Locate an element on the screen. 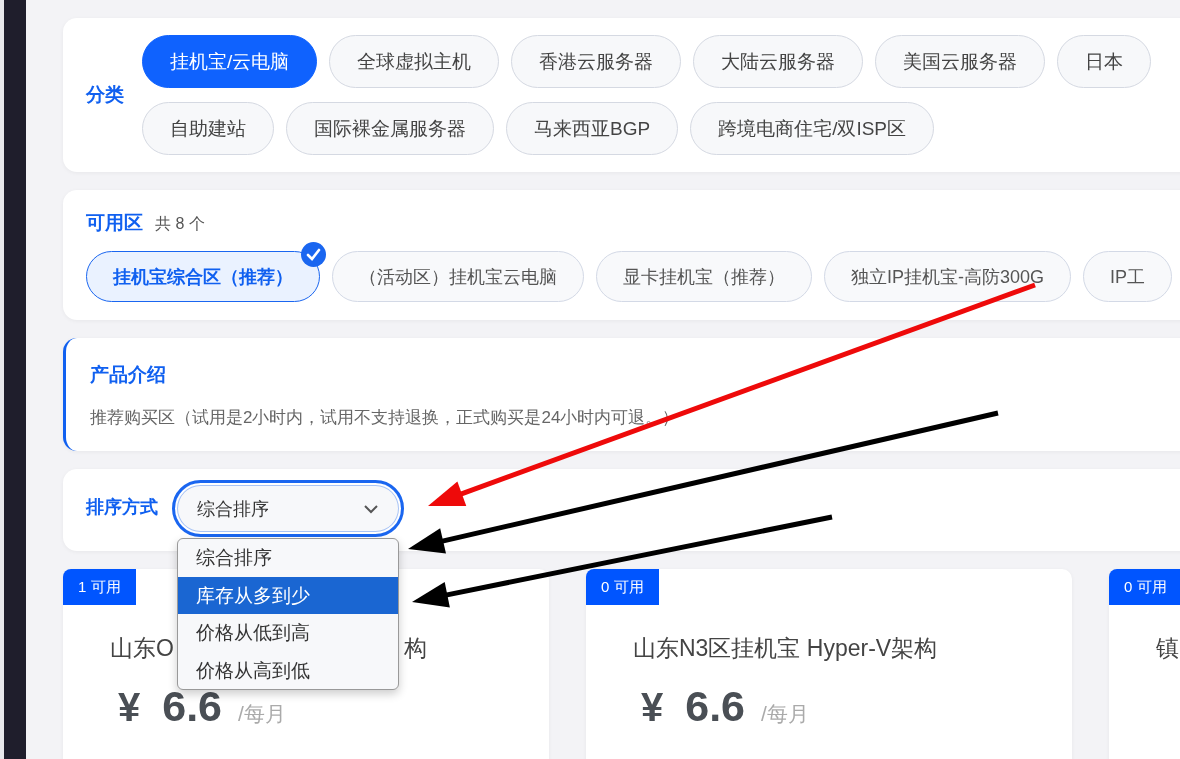 This screenshot has height=759, width=1180. zone-chip: 挂机宝综合区（推荐） is located at coordinates (203, 276).